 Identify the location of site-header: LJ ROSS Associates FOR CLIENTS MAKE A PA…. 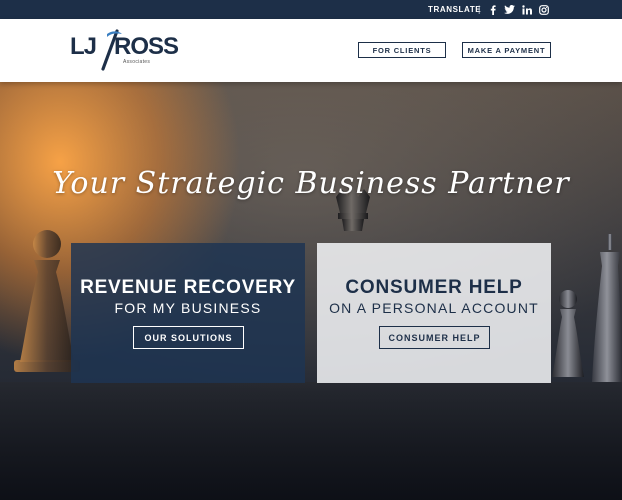
(311, 50).